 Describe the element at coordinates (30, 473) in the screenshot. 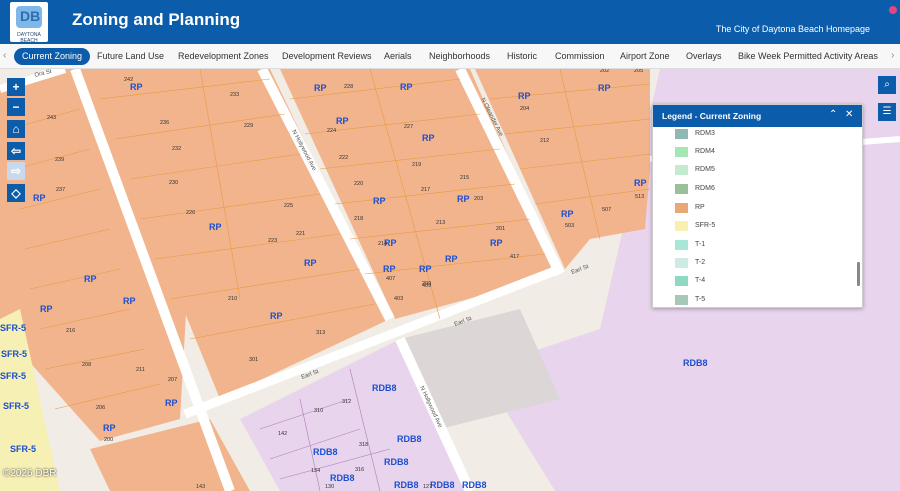

I see `map-credit: ©2026 DBR` at that location.